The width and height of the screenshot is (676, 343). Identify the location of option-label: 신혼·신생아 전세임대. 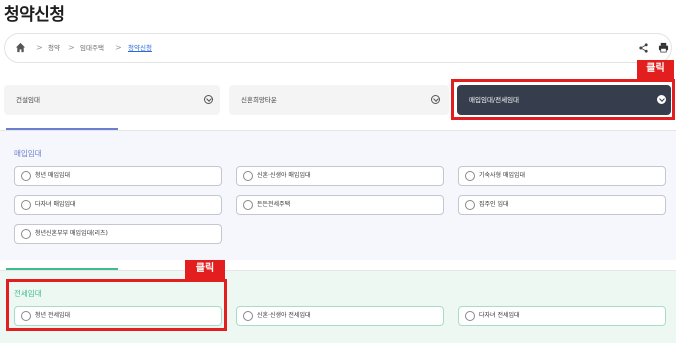
(284, 315).